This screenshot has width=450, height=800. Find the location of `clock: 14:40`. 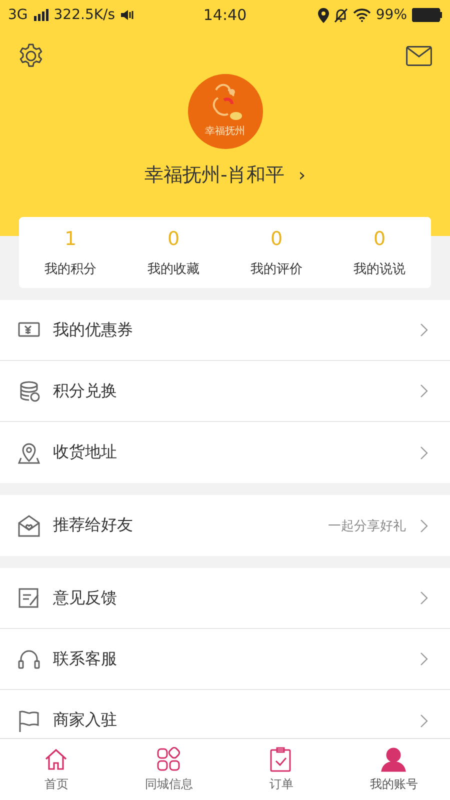

clock: 14:40 is located at coordinates (225, 15).